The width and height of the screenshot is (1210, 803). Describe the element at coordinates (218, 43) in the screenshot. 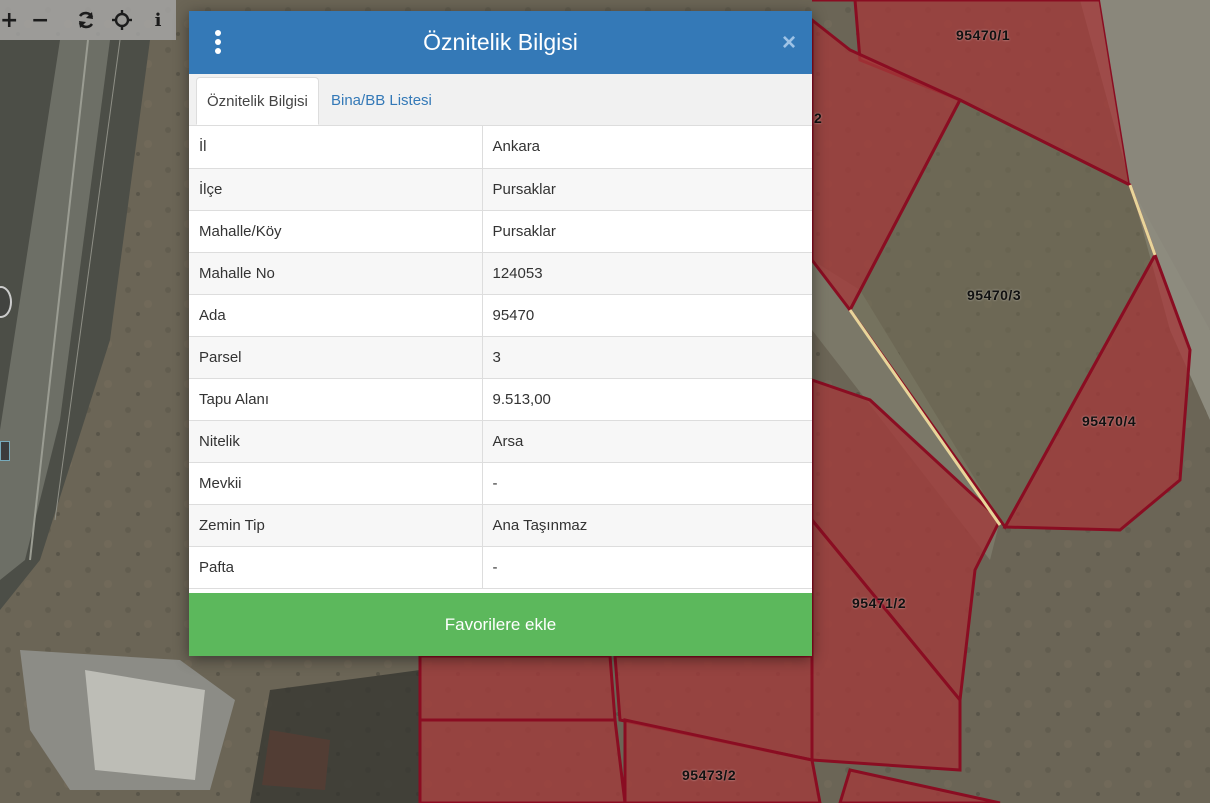

I see `kebab-menu-icon` at that location.